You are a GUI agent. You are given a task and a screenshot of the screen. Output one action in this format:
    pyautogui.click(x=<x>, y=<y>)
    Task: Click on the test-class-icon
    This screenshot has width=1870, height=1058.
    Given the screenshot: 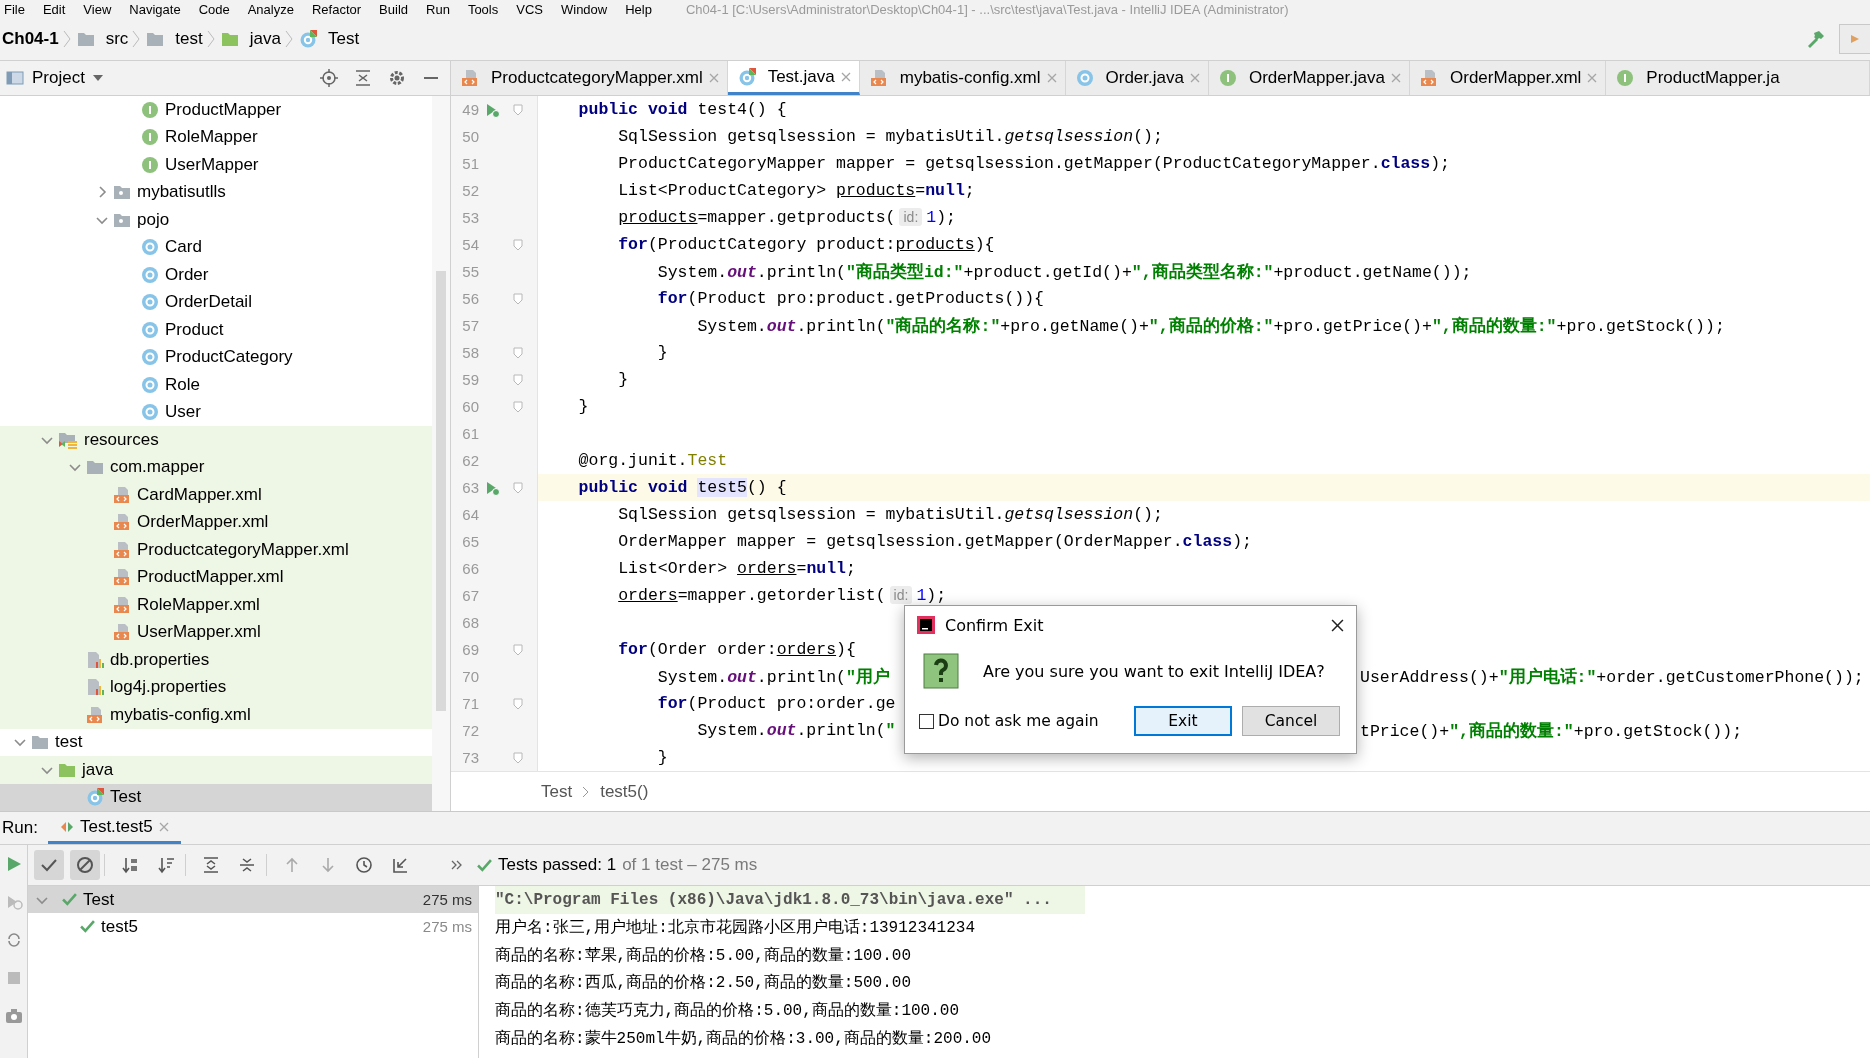 What is the action you would take?
    pyautogui.click(x=95, y=797)
    